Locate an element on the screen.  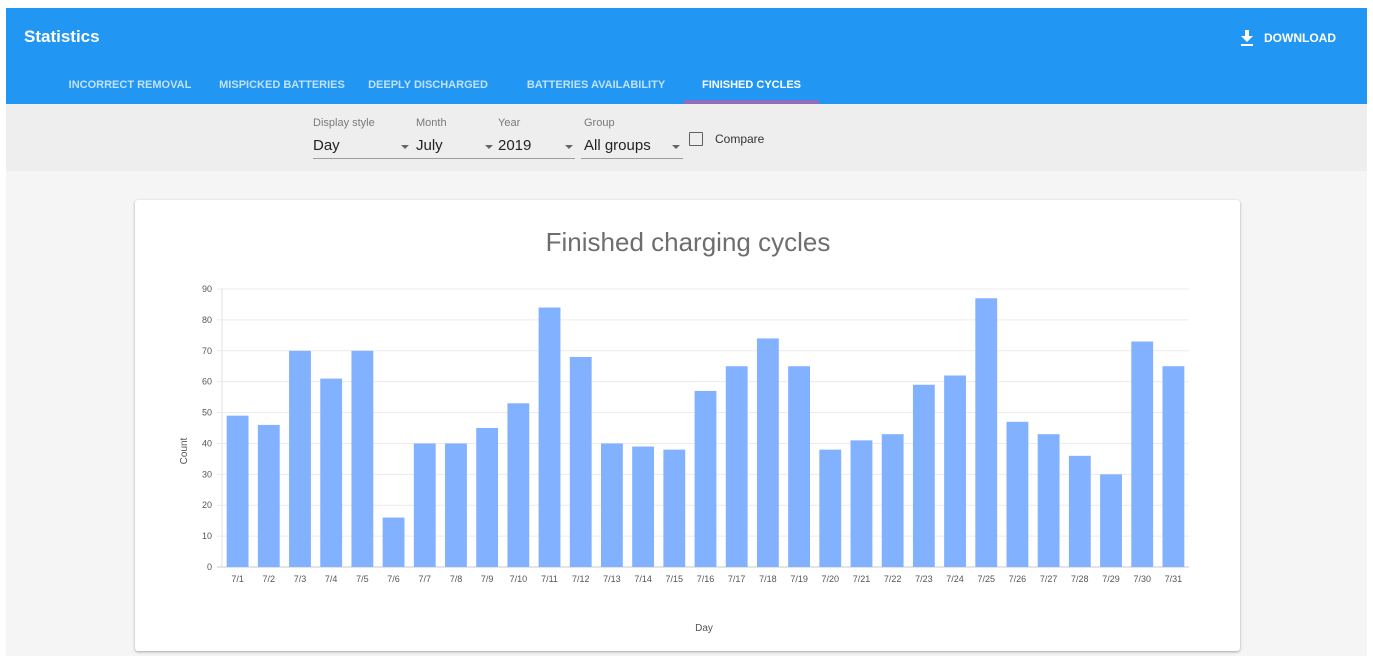
year-value: 2019 is located at coordinates (515, 145).